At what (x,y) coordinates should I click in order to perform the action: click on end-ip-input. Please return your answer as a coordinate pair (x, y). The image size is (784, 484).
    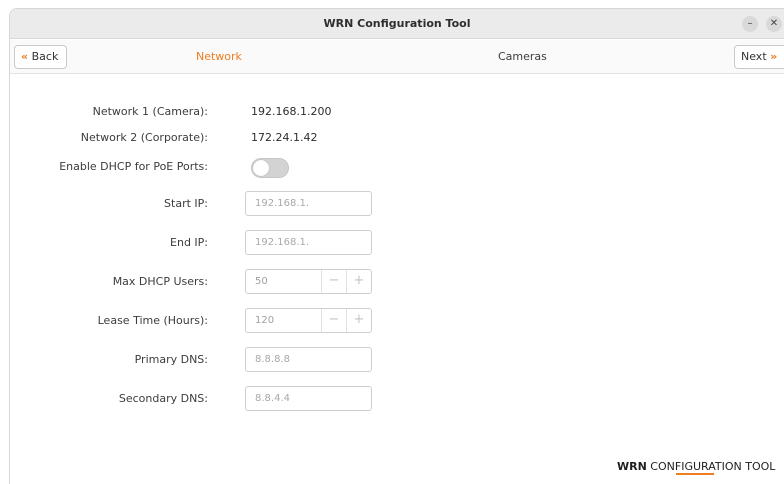
    Looking at the image, I should click on (308, 242).